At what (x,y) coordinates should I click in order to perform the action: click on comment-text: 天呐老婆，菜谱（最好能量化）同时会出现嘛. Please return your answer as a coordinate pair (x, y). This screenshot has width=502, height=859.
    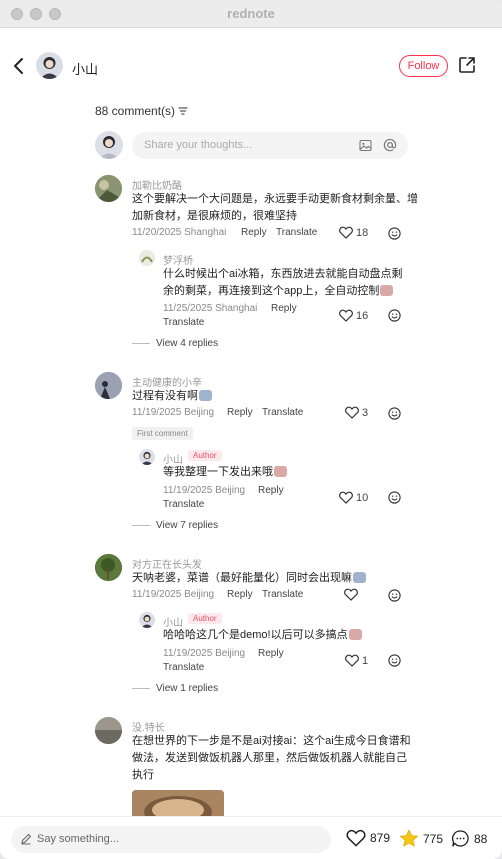
    Looking at the image, I should click on (277, 578).